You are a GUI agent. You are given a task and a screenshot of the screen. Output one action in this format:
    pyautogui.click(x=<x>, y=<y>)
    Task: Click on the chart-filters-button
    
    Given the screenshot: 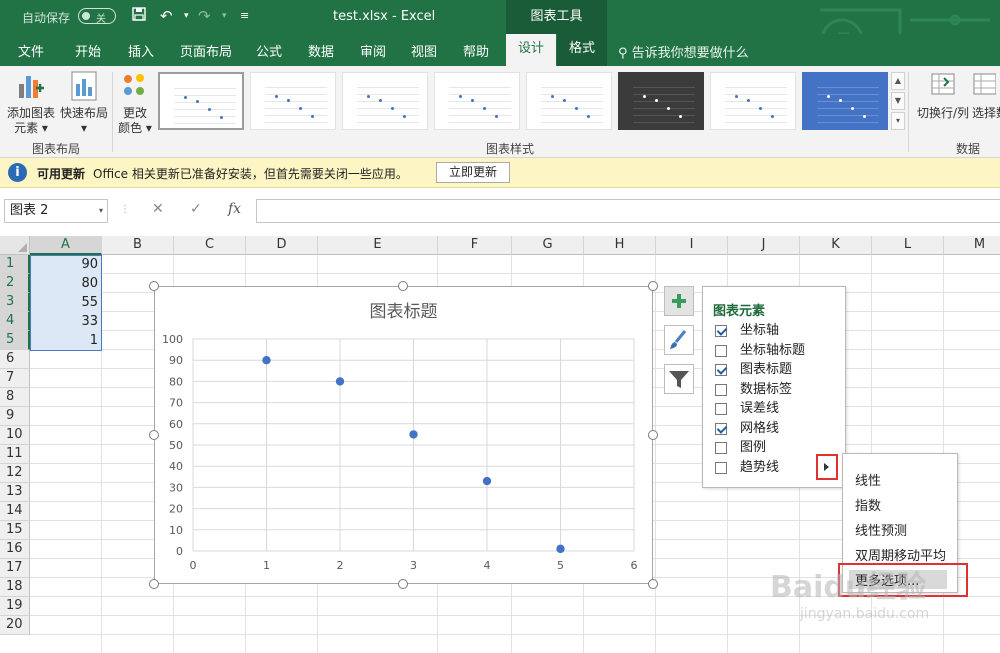 What is the action you would take?
    pyautogui.click(x=679, y=379)
    